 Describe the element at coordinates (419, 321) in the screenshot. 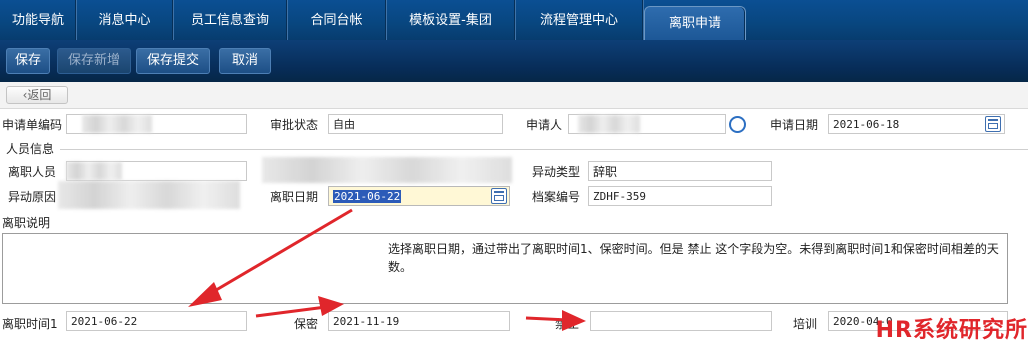

I see `confidential-input: 2021-11-19` at that location.